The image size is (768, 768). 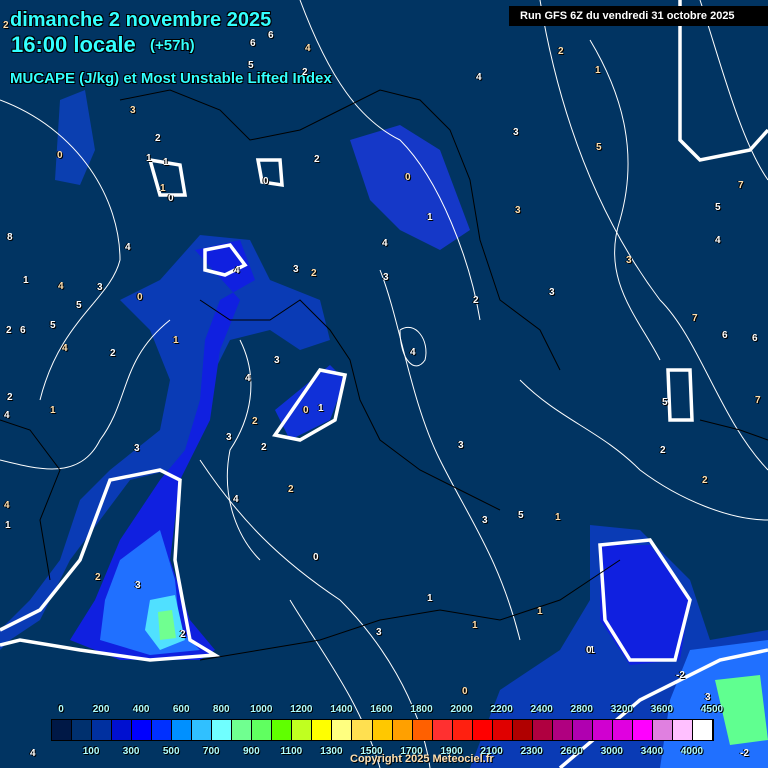 I want to click on color-scale-top-label: 0, so click(x=61, y=709).